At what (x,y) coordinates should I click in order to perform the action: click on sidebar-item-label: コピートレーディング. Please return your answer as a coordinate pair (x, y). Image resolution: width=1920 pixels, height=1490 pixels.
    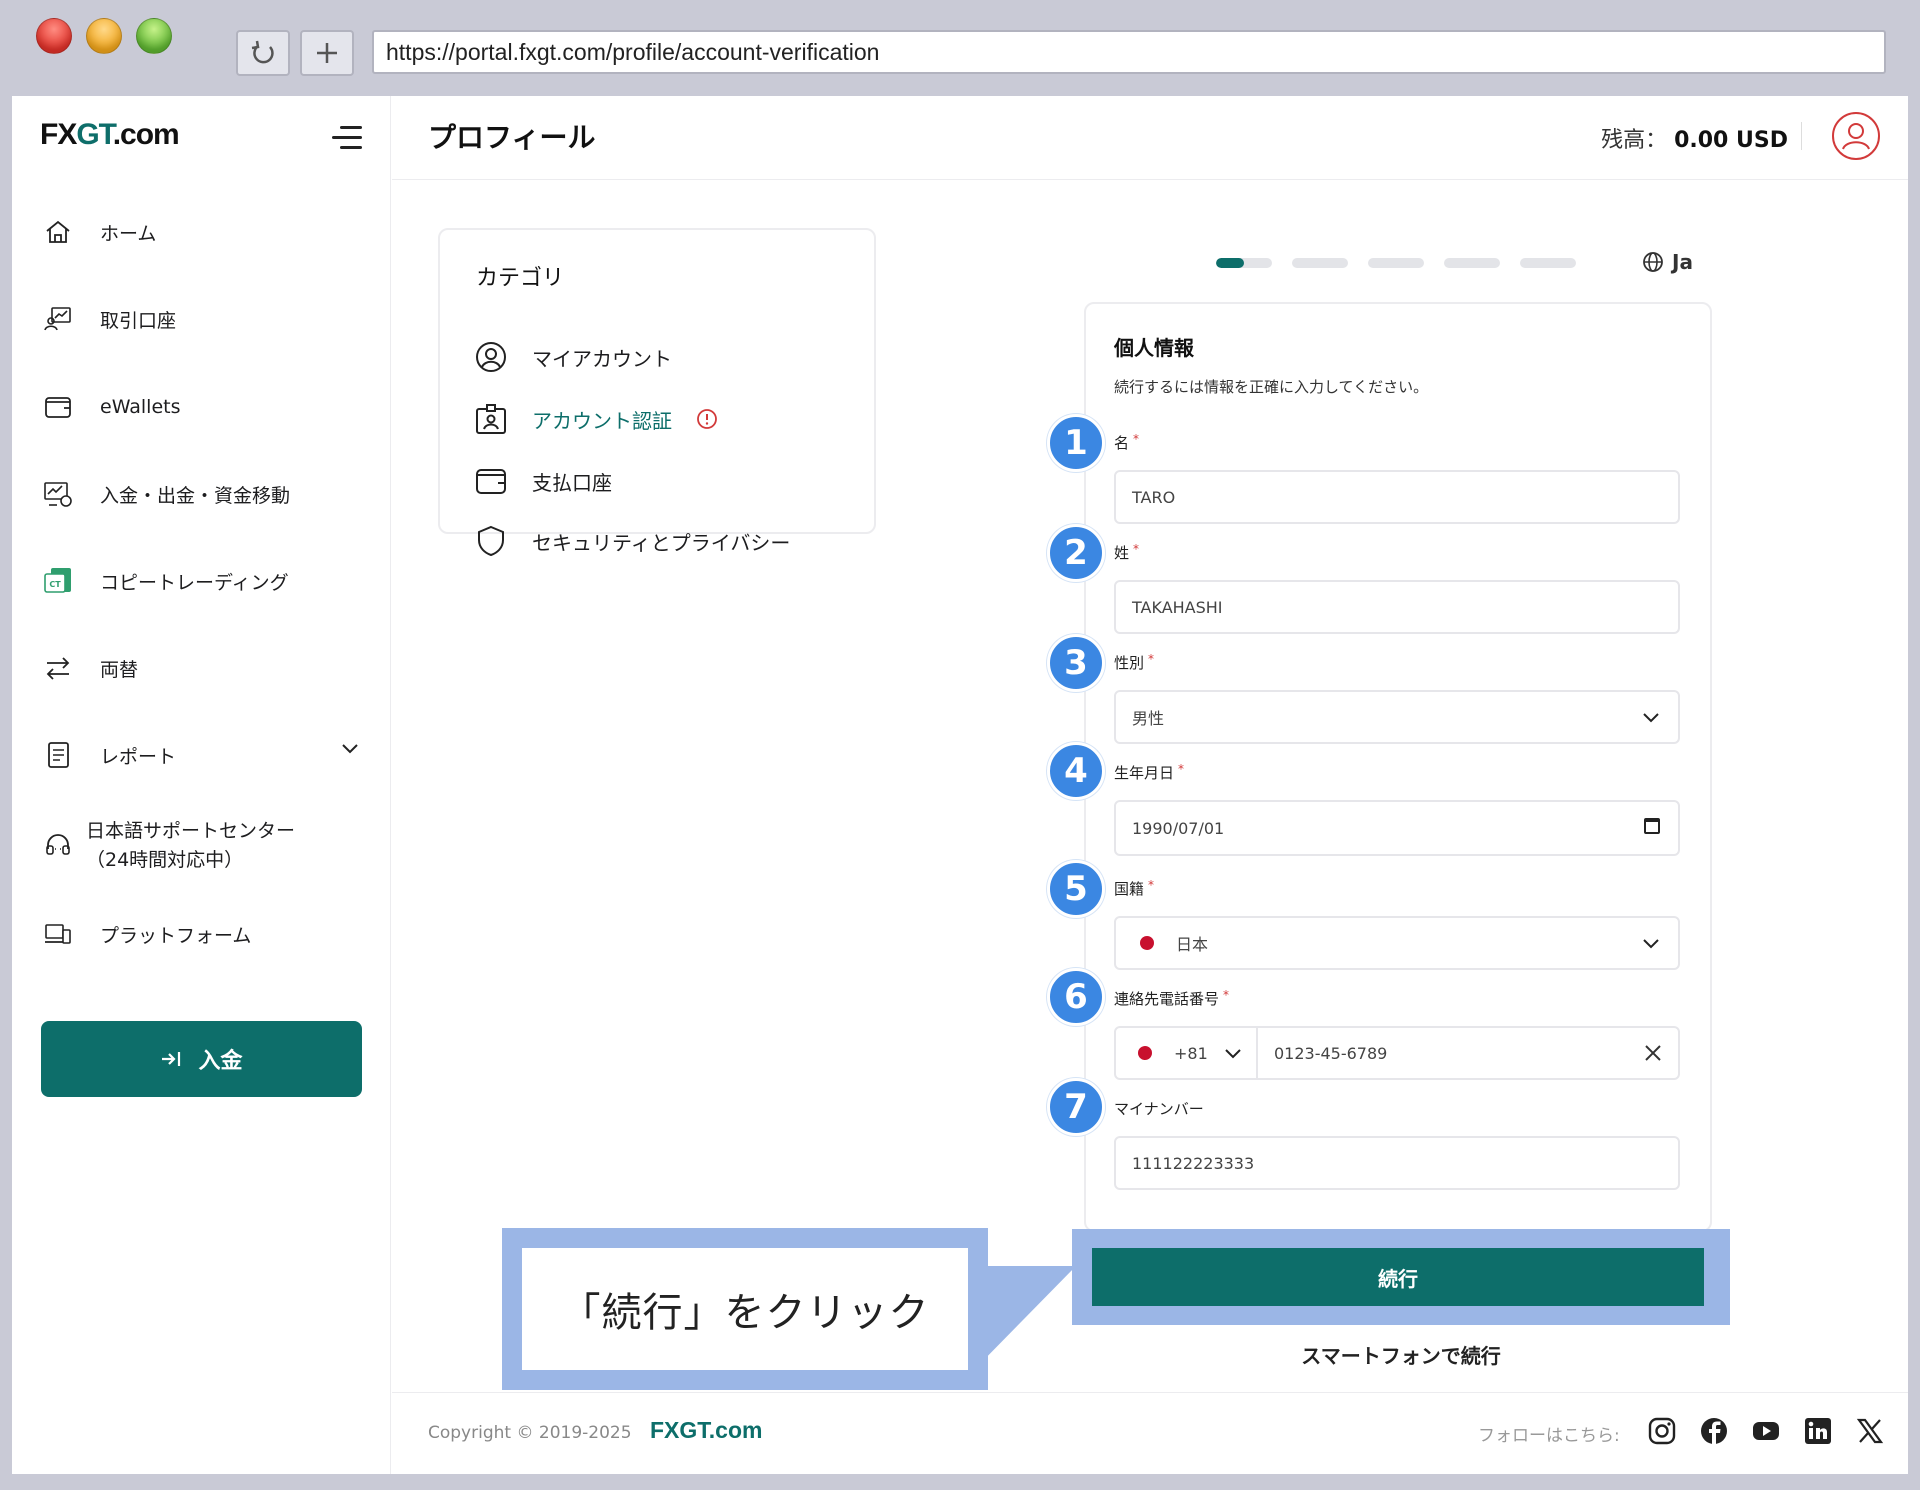
    Looking at the image, I should click on (194, 582).